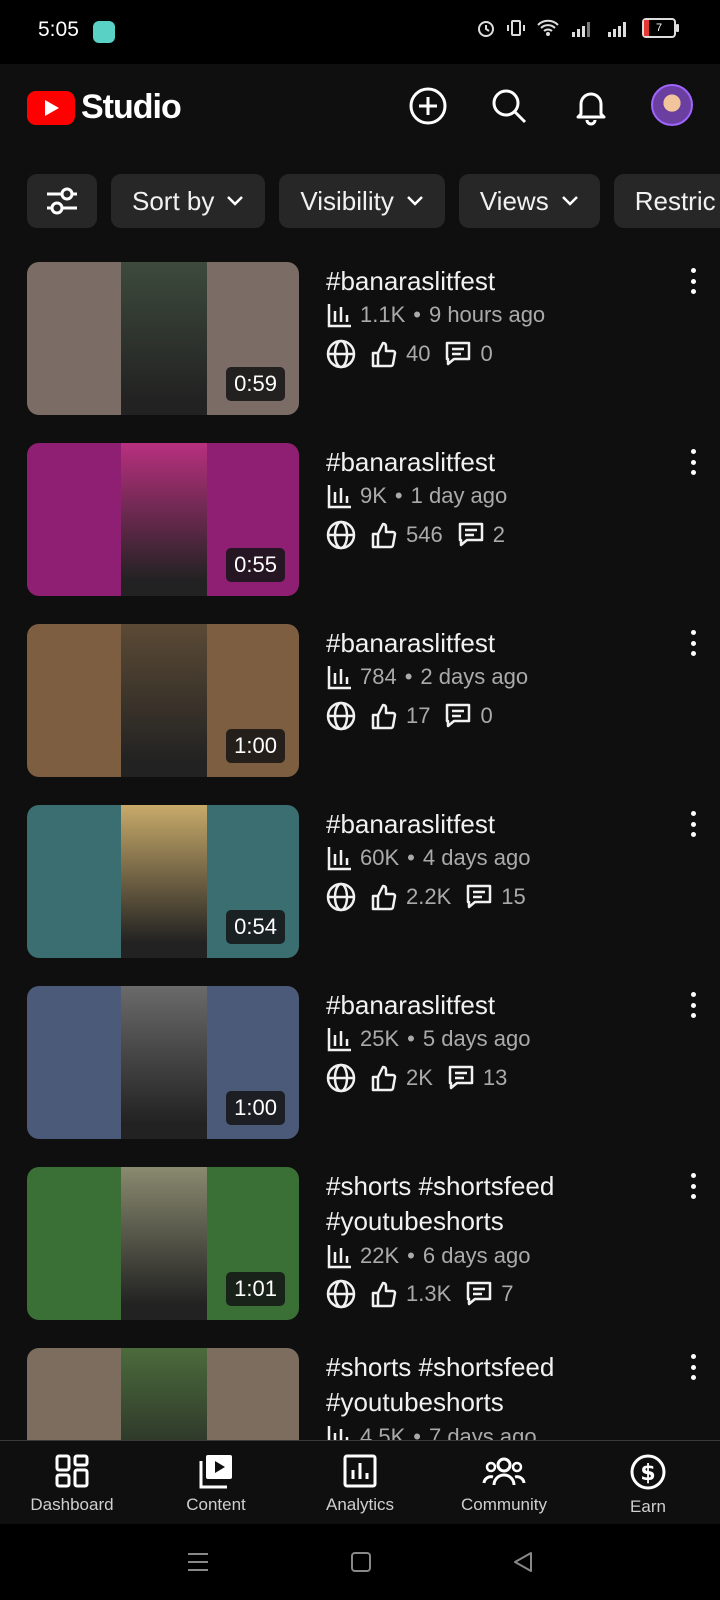  I want to click on nav-label: Analytics, so click(360, 1504).